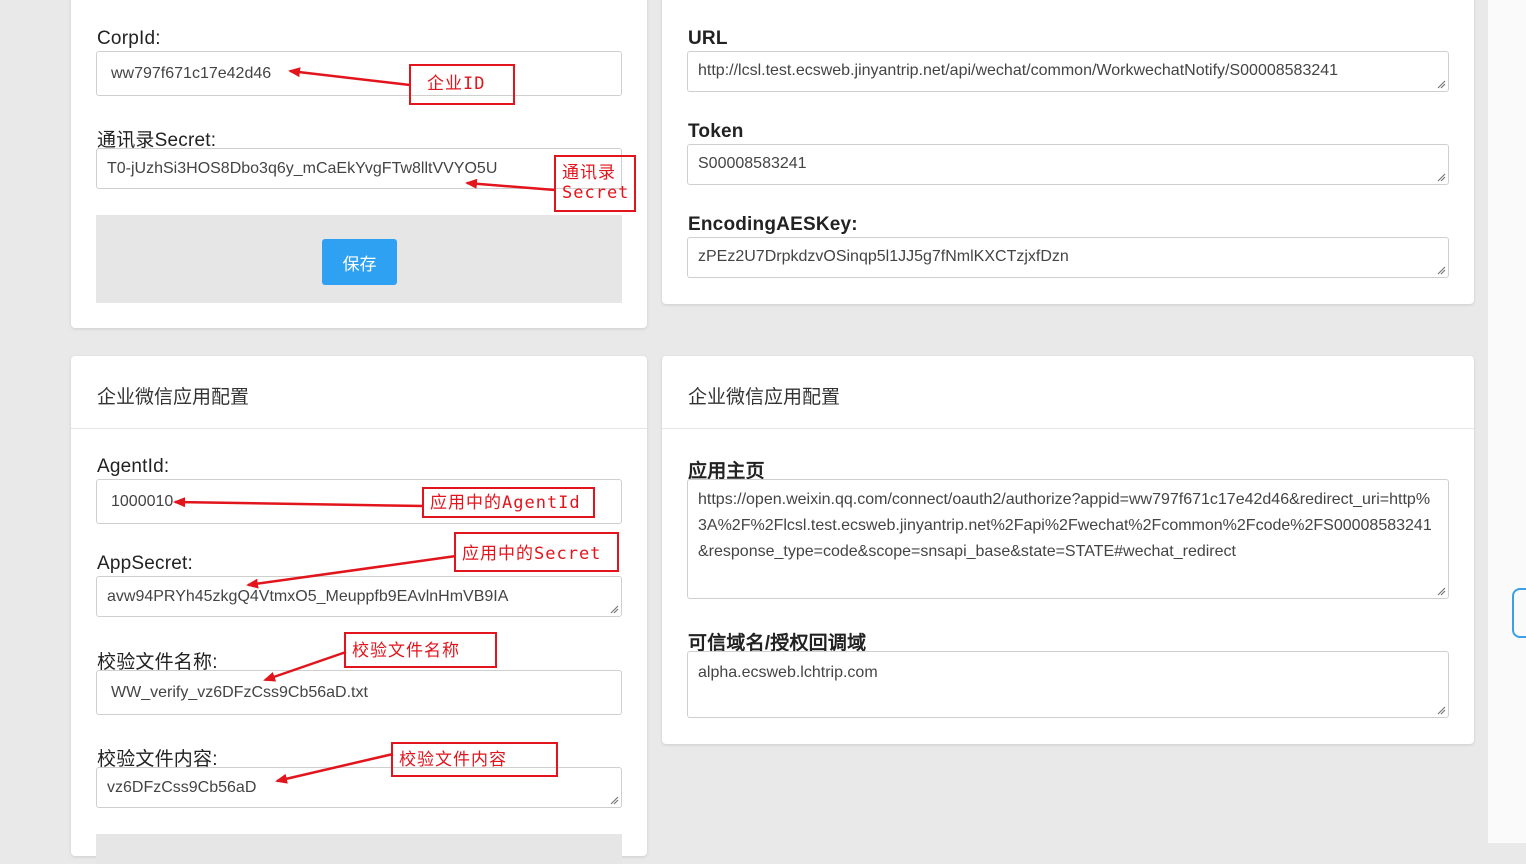  What do you see at coordinates (1068, 164) in the screenshot?
I see `token-textarea: S00008583241` at bounding box center [1068, 164].